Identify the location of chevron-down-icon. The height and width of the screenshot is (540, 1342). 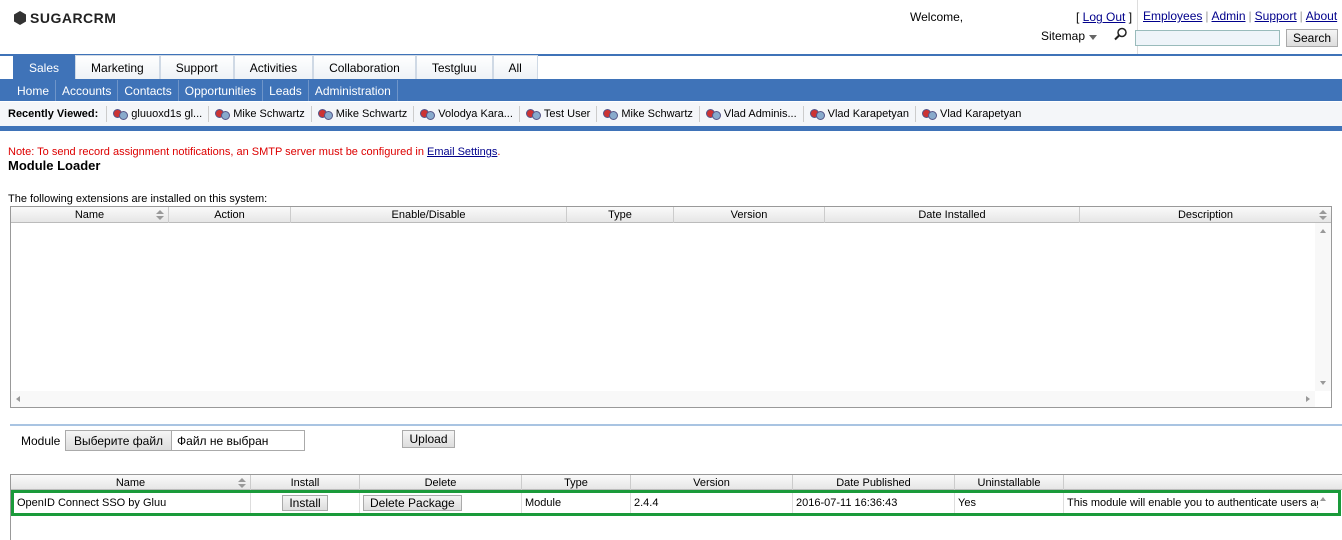
(1093, 37).